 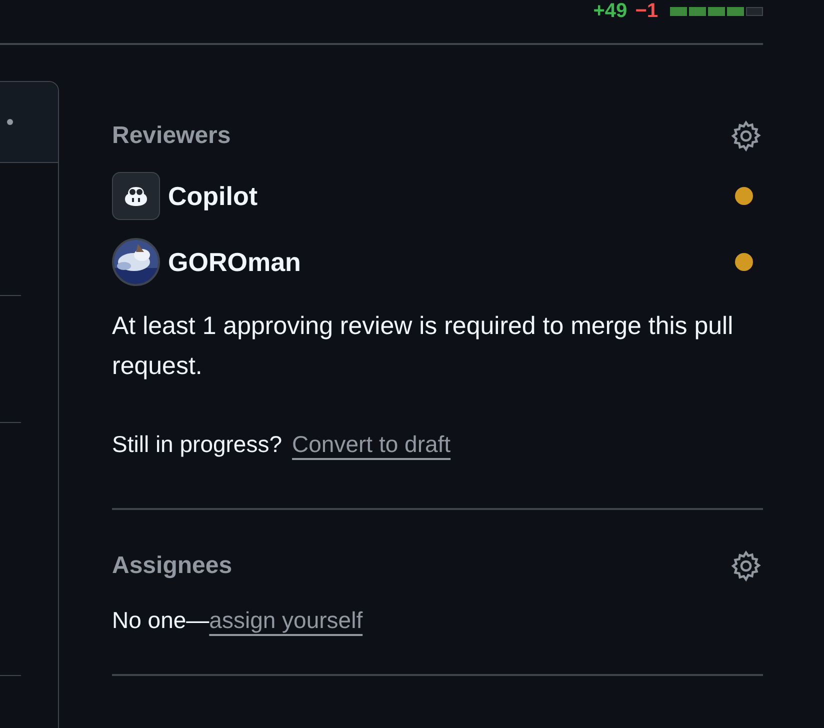 I want to click on additions-count: +49, so click(x=610, y=11).